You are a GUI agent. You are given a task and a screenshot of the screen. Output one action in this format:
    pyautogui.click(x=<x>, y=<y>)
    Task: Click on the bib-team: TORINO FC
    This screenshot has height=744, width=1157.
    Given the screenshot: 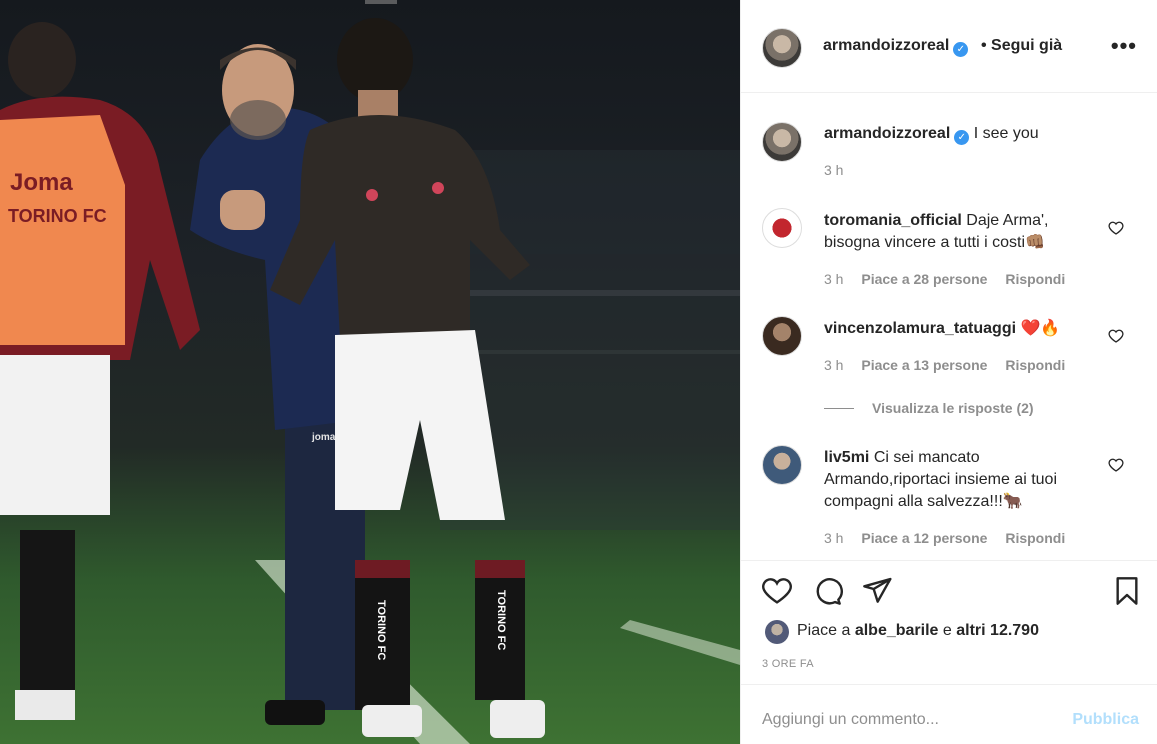 What is the action you would take?
    pyautogui.click(x=57, y=216)
    